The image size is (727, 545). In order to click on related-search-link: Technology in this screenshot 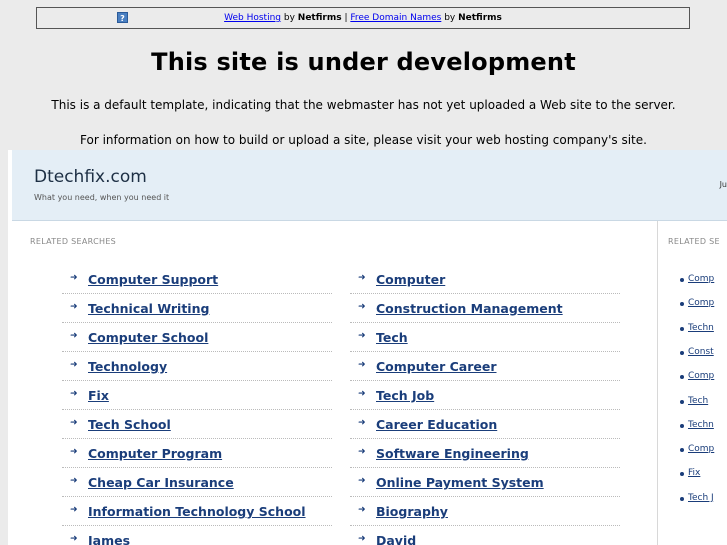, I will do `click(127, 366)`.